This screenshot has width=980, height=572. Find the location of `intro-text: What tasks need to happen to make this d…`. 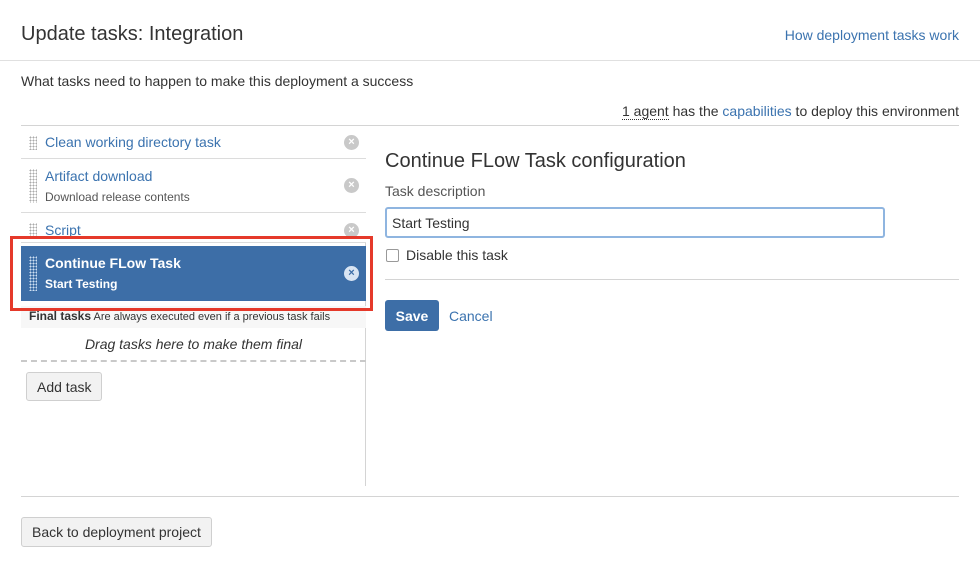

intro-text: What tasks need to happen to make this d… is located at coordinates (217, 81).